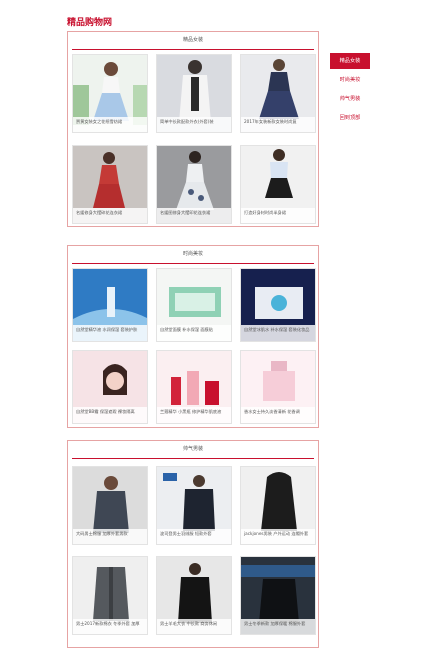 Image resolution: width=434 pixels, height=655 pixels. What do you see at coordinates (110, 536) in the screenshot?
I see `product-caption: 大码男士棉服 加厚外套男款` at bounding box center [110, 536].